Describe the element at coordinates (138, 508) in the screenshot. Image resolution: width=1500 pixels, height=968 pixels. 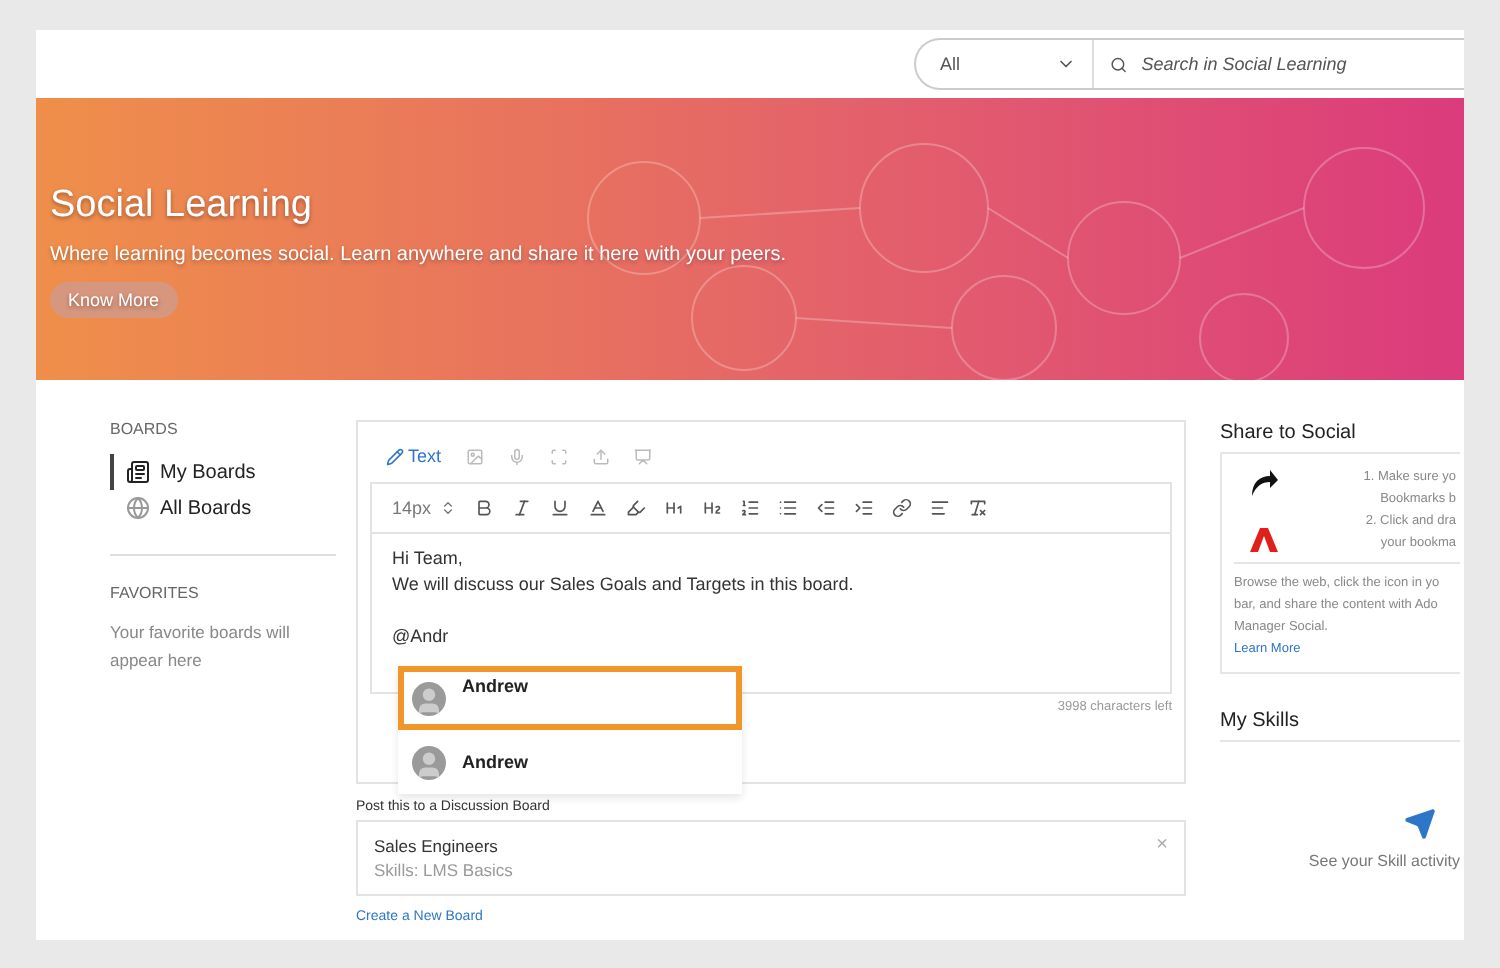
I see `globe-icon` at that location.